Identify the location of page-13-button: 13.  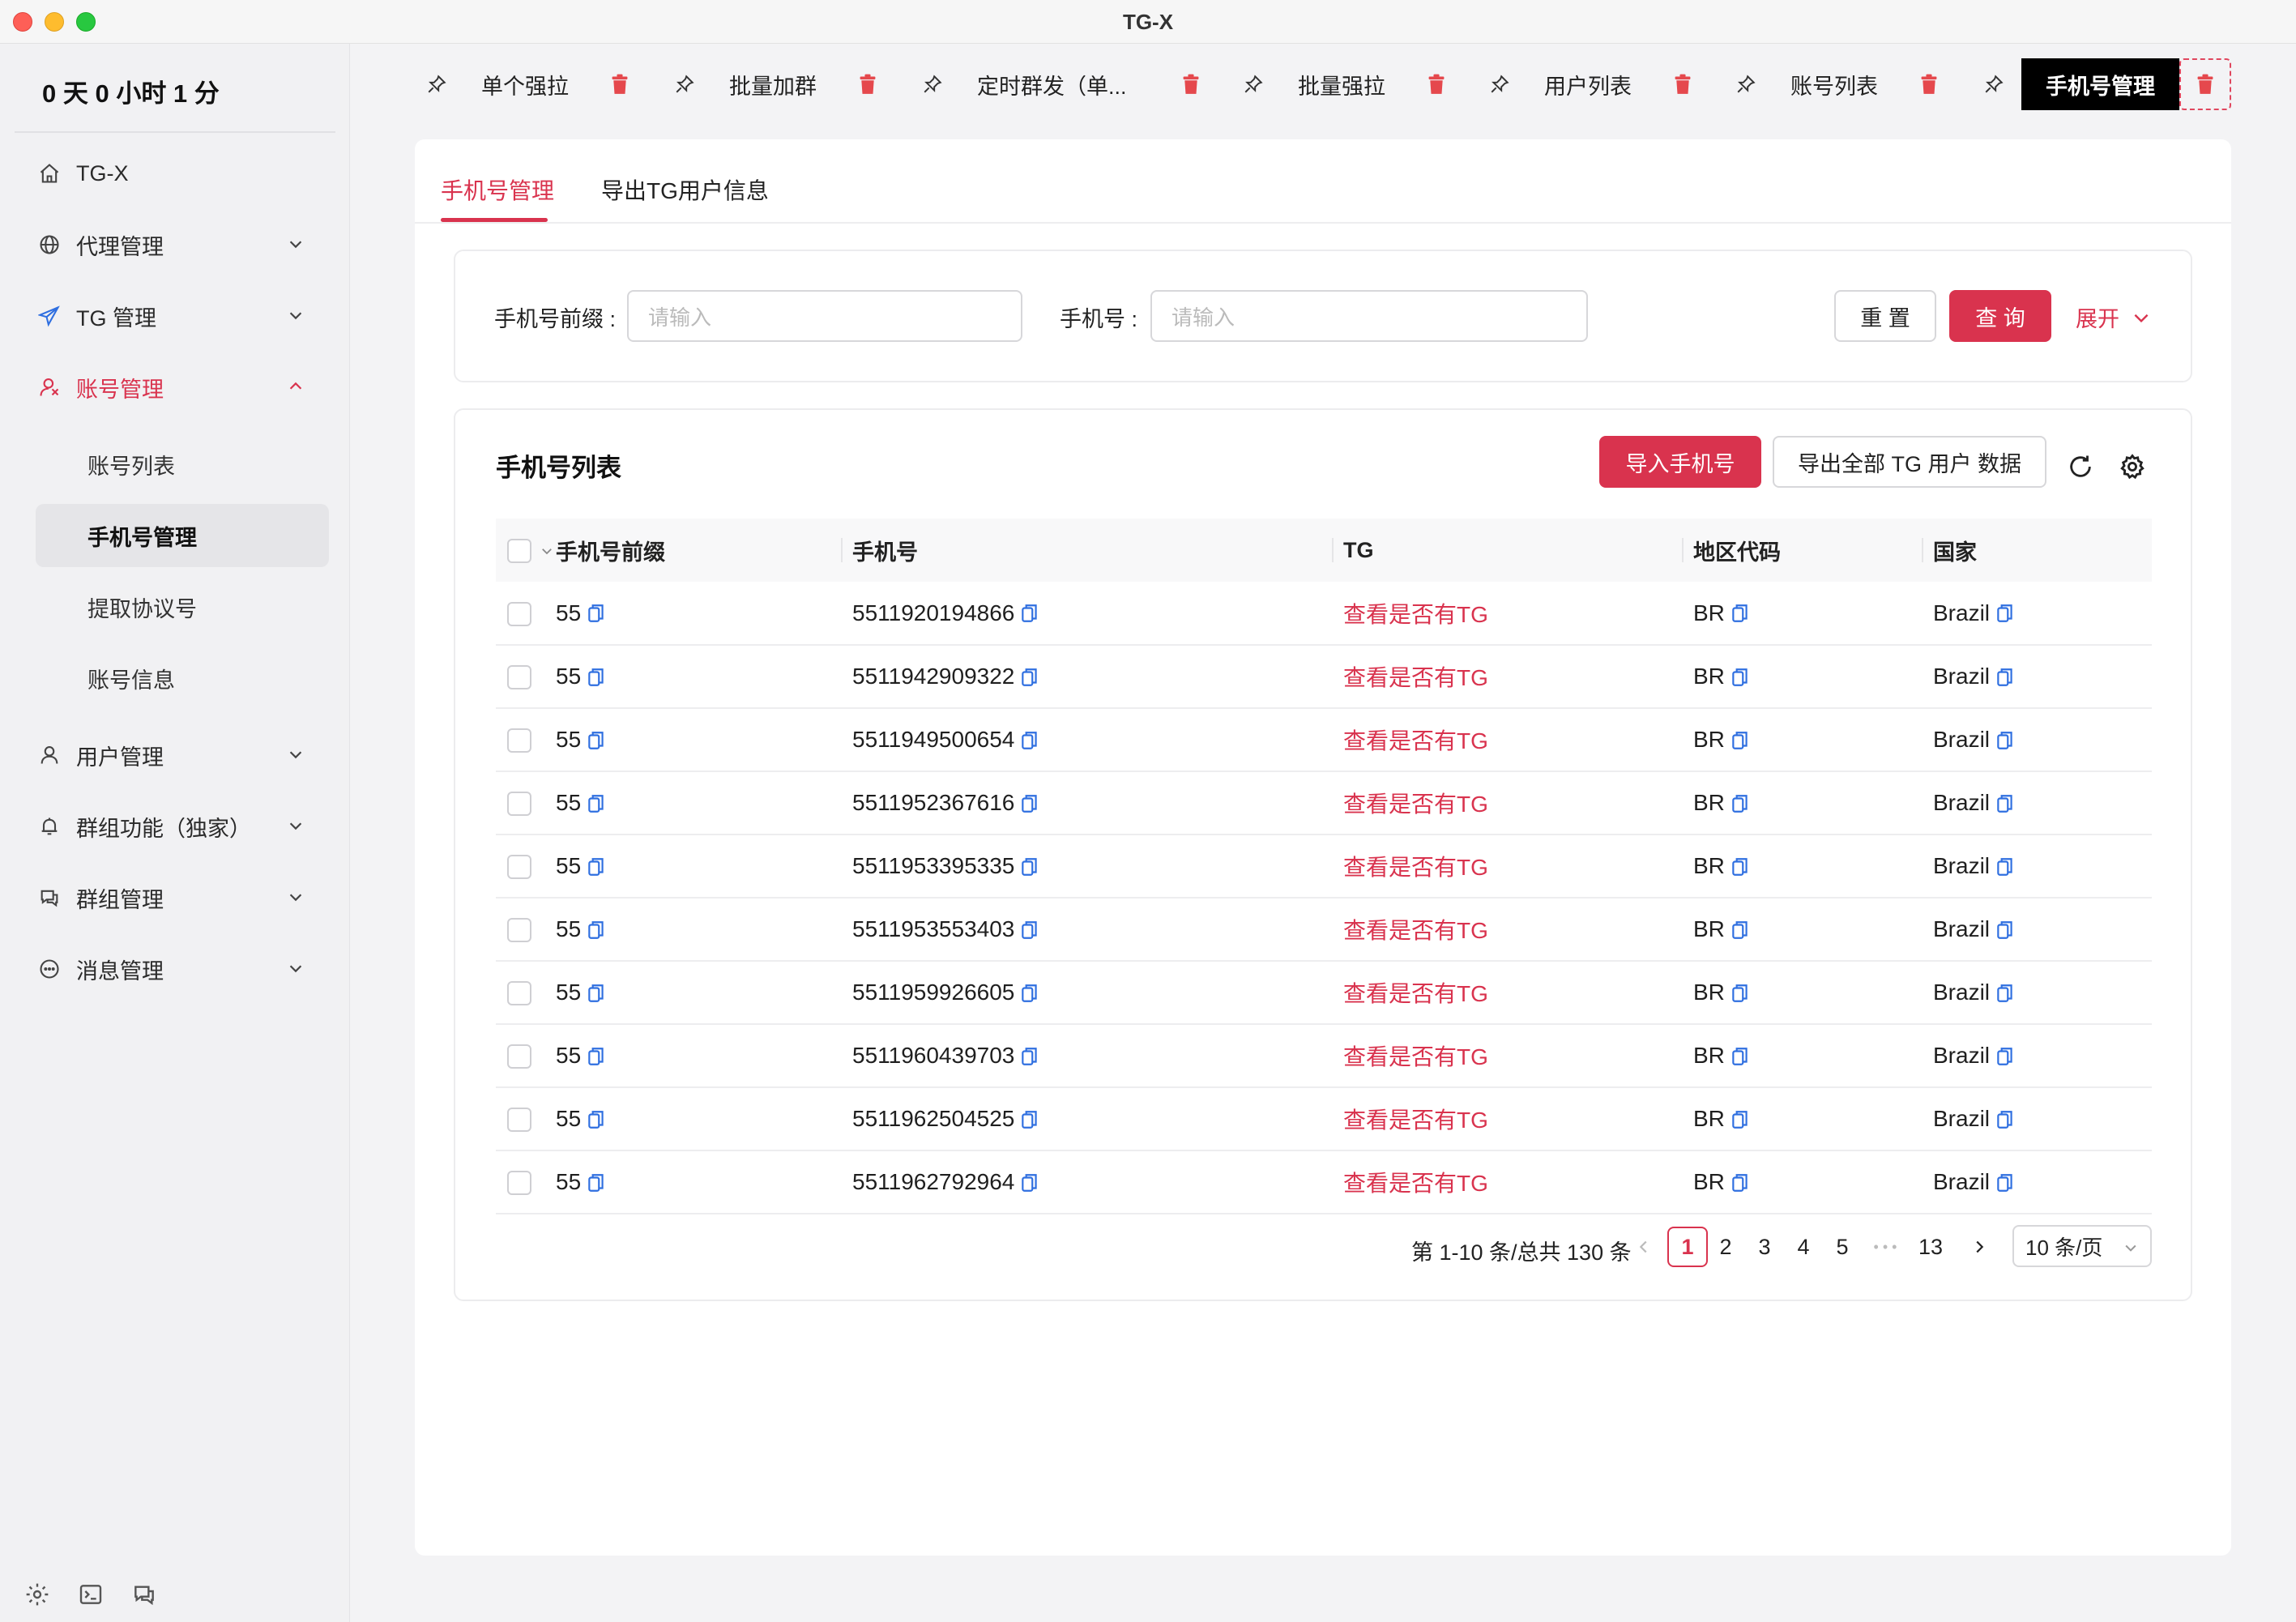
(1931, 1247).